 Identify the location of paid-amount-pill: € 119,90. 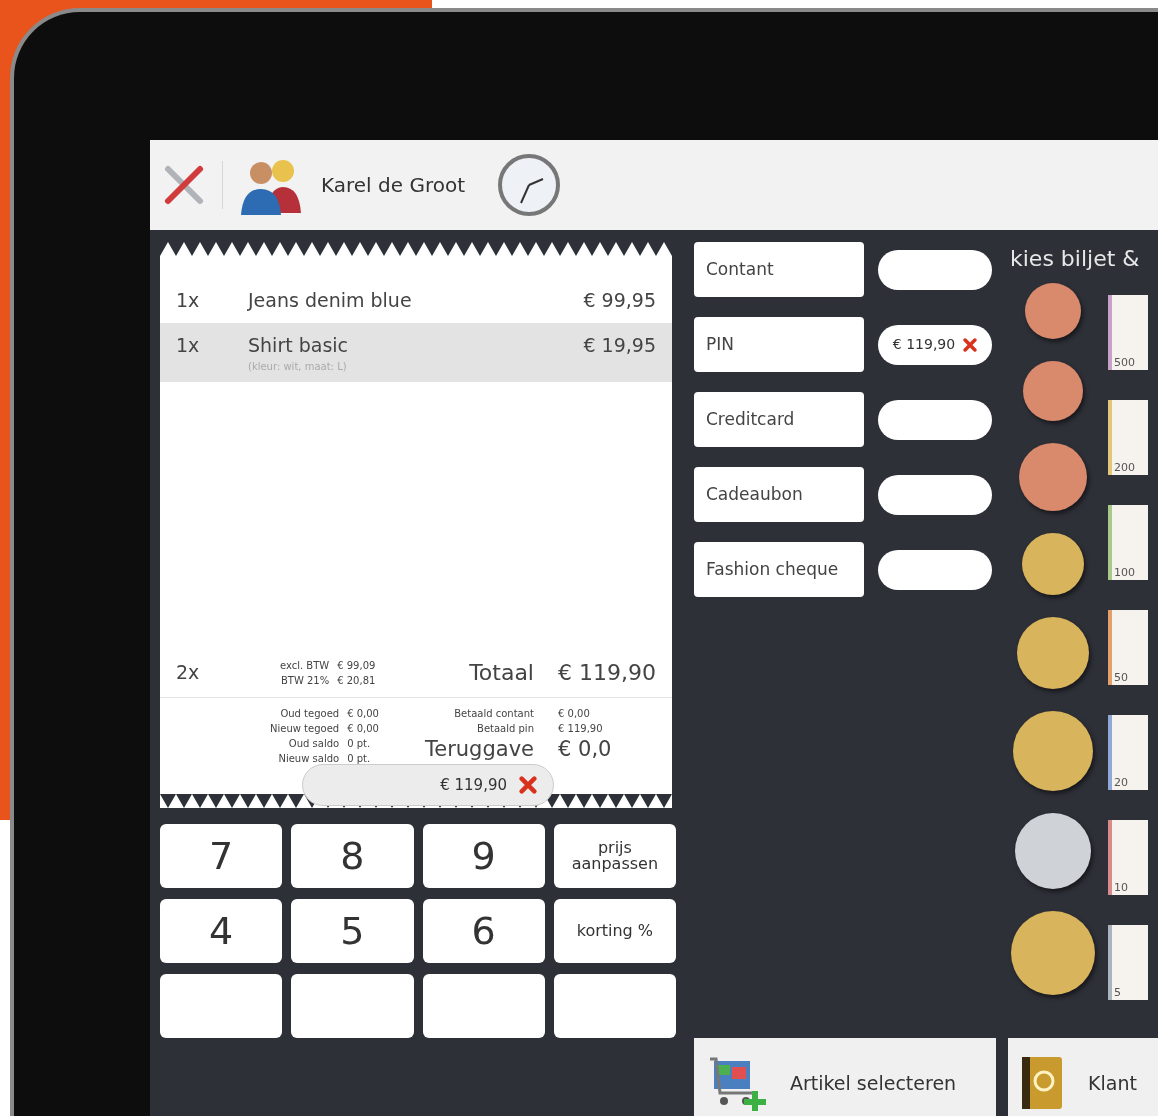
(428, 785).